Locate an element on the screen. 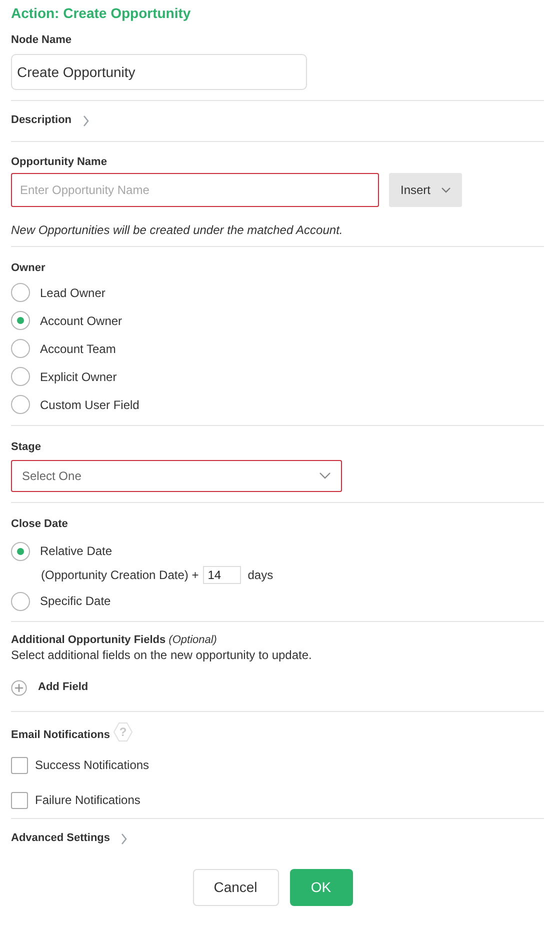  cancel-button: Cancel is located at coordinates (235, 887).